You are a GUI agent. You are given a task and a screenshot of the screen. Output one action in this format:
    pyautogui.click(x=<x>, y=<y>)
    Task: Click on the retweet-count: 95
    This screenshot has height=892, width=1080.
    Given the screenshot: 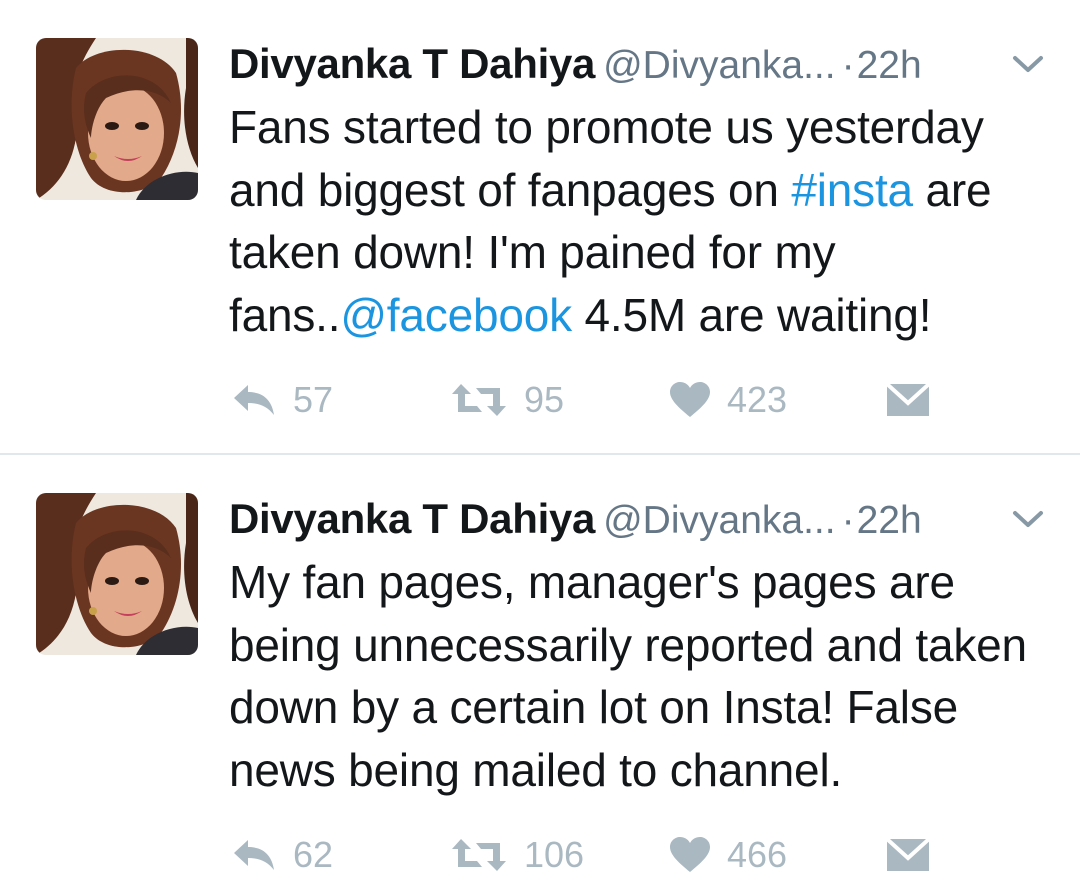 What is the action you would take?
    pyautogui.click(x=544, y=399)
    